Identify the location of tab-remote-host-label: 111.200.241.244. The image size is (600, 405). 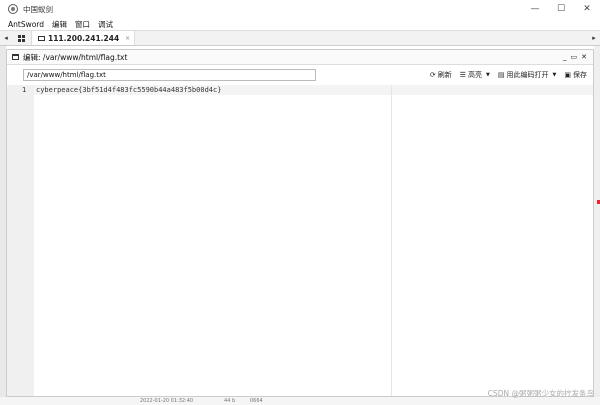
(84, 38).